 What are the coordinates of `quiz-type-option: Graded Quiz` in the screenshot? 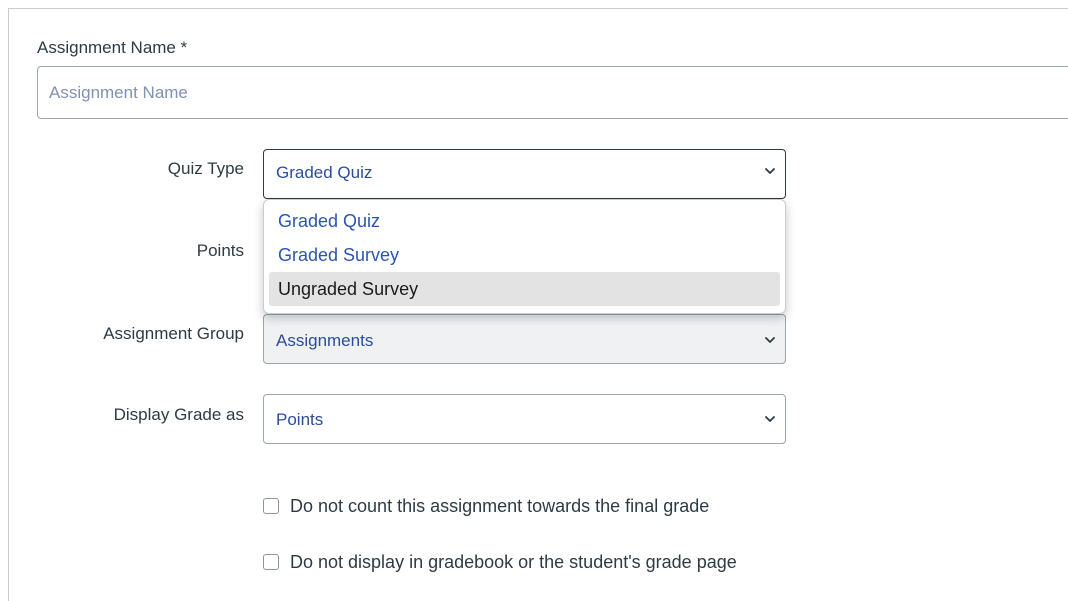 It's located at (524, 221).